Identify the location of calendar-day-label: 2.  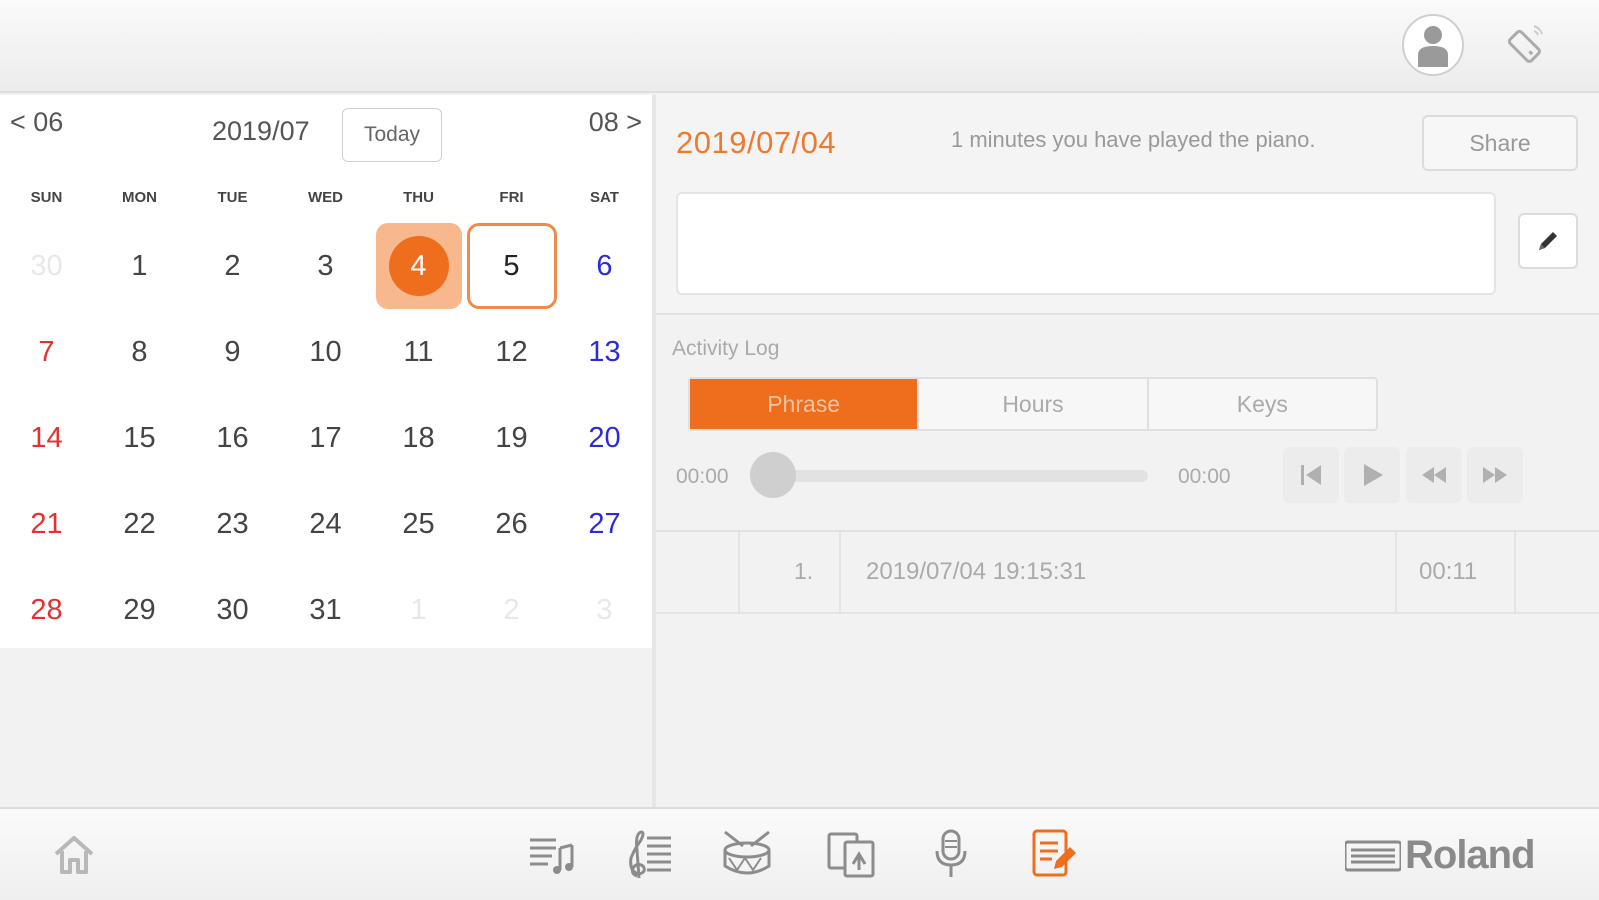
(511, 609).